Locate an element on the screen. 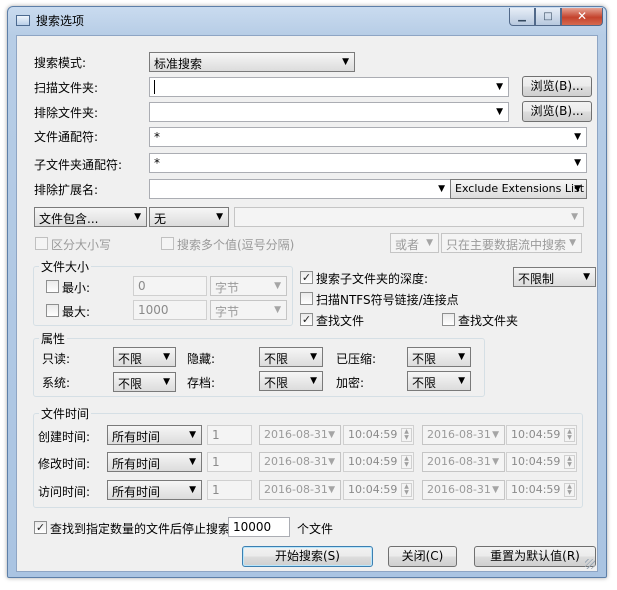 This screenshot has width=617, height=590. file-time-title: 文件时间 is located at coordinates (65, 413).